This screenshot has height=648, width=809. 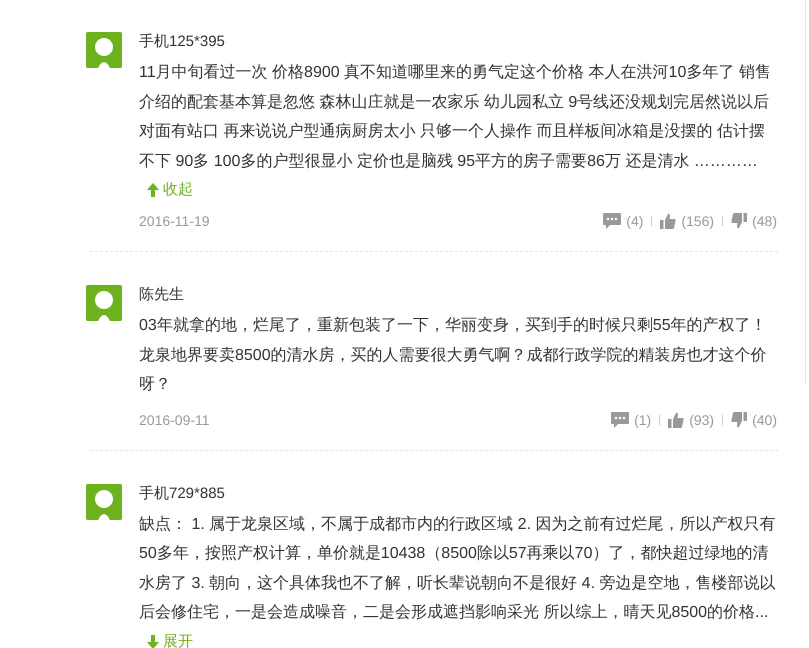 What do you see at coordinates (166, 639) in the screenshot?
I see `toggle-link: 展开` at bounding box center [166, 639].